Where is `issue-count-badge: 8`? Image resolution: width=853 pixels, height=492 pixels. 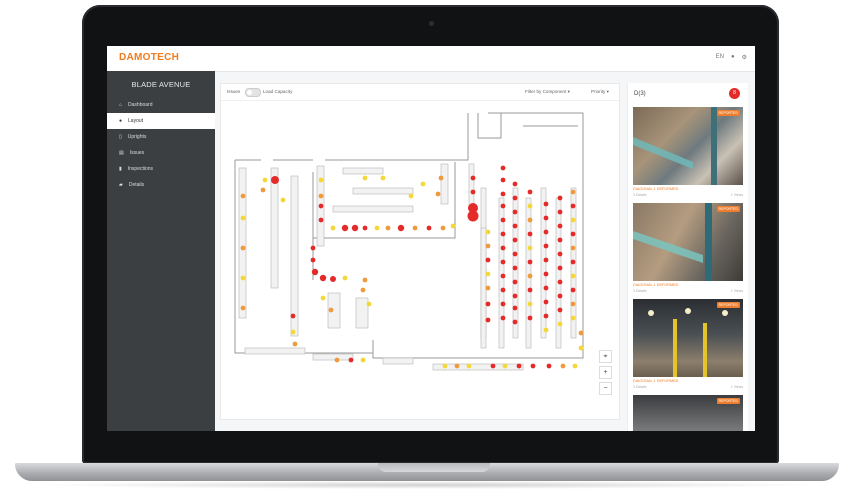 issue-count-badge: 8 is located at coordinates (734, 93).